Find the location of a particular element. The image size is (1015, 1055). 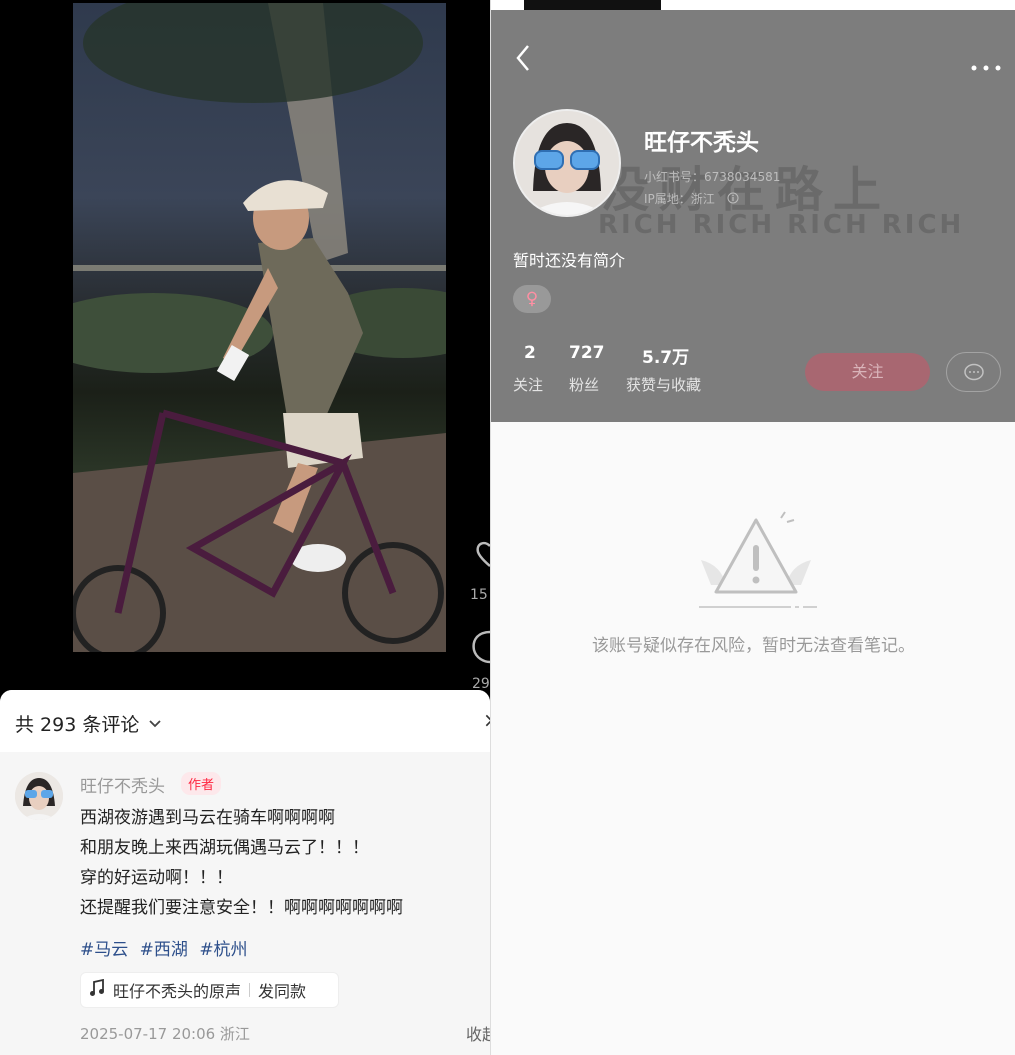

more-icon is located at coordinates (986, 65).